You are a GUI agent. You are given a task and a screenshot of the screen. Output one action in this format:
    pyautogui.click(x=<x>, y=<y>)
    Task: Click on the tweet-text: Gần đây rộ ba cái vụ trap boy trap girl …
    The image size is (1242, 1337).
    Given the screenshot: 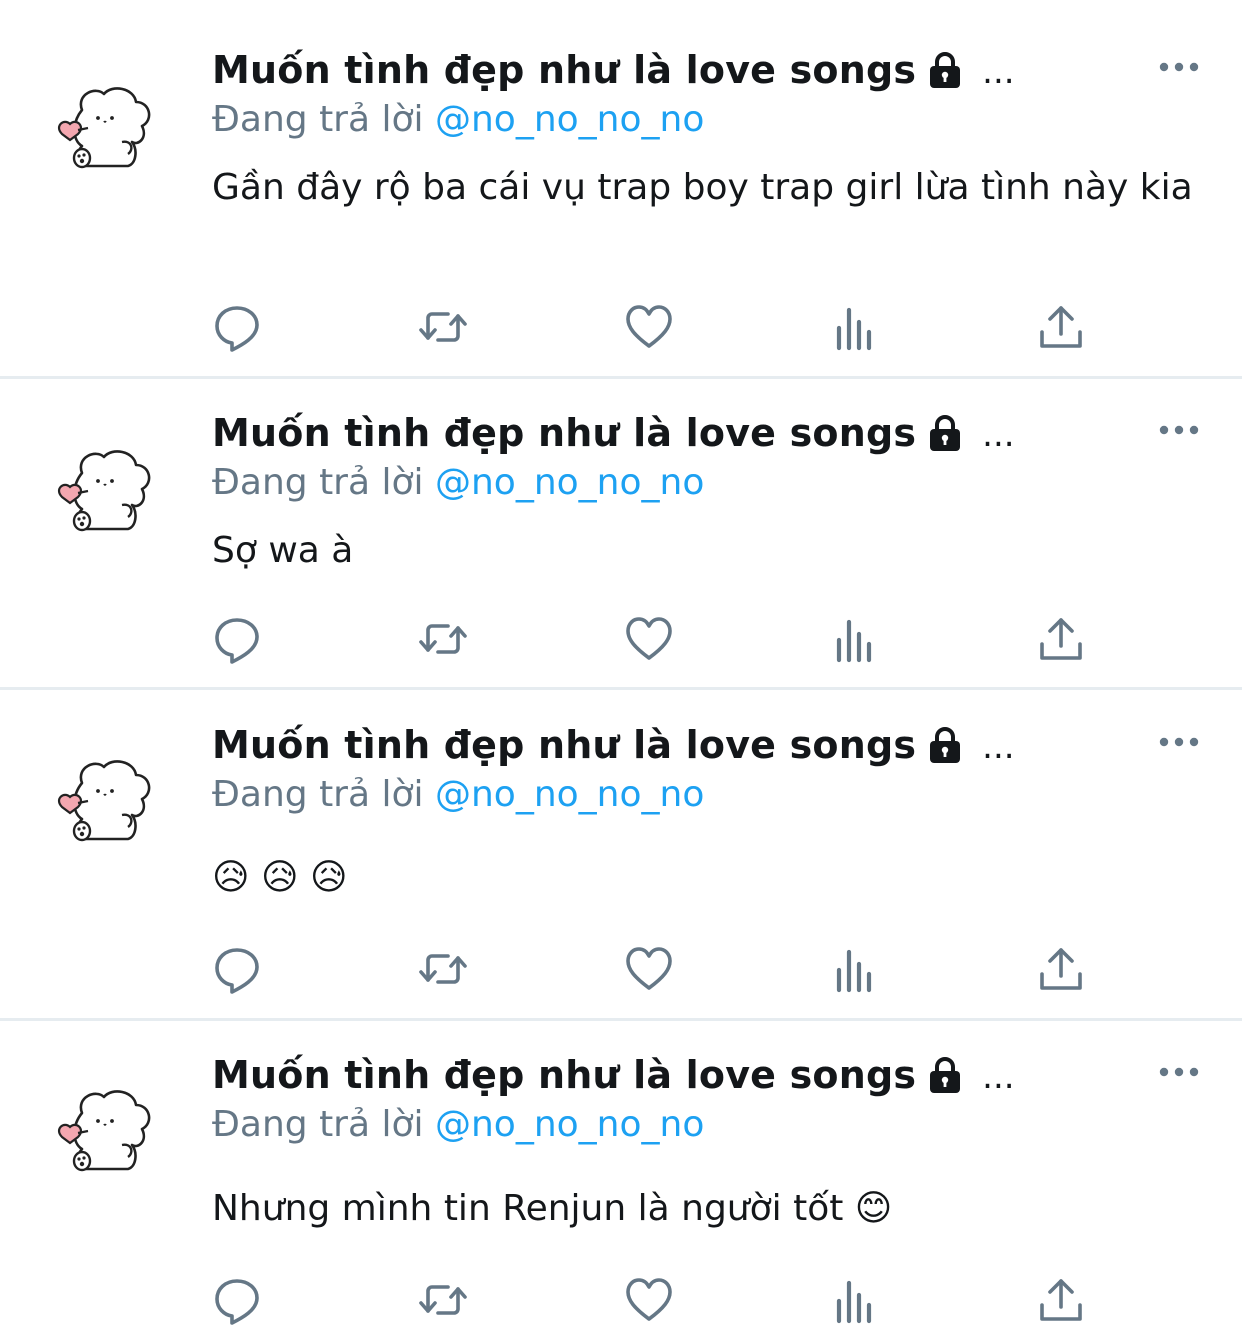 What is the action you would take?
    pyautogui.click(x=702, y=187)
    